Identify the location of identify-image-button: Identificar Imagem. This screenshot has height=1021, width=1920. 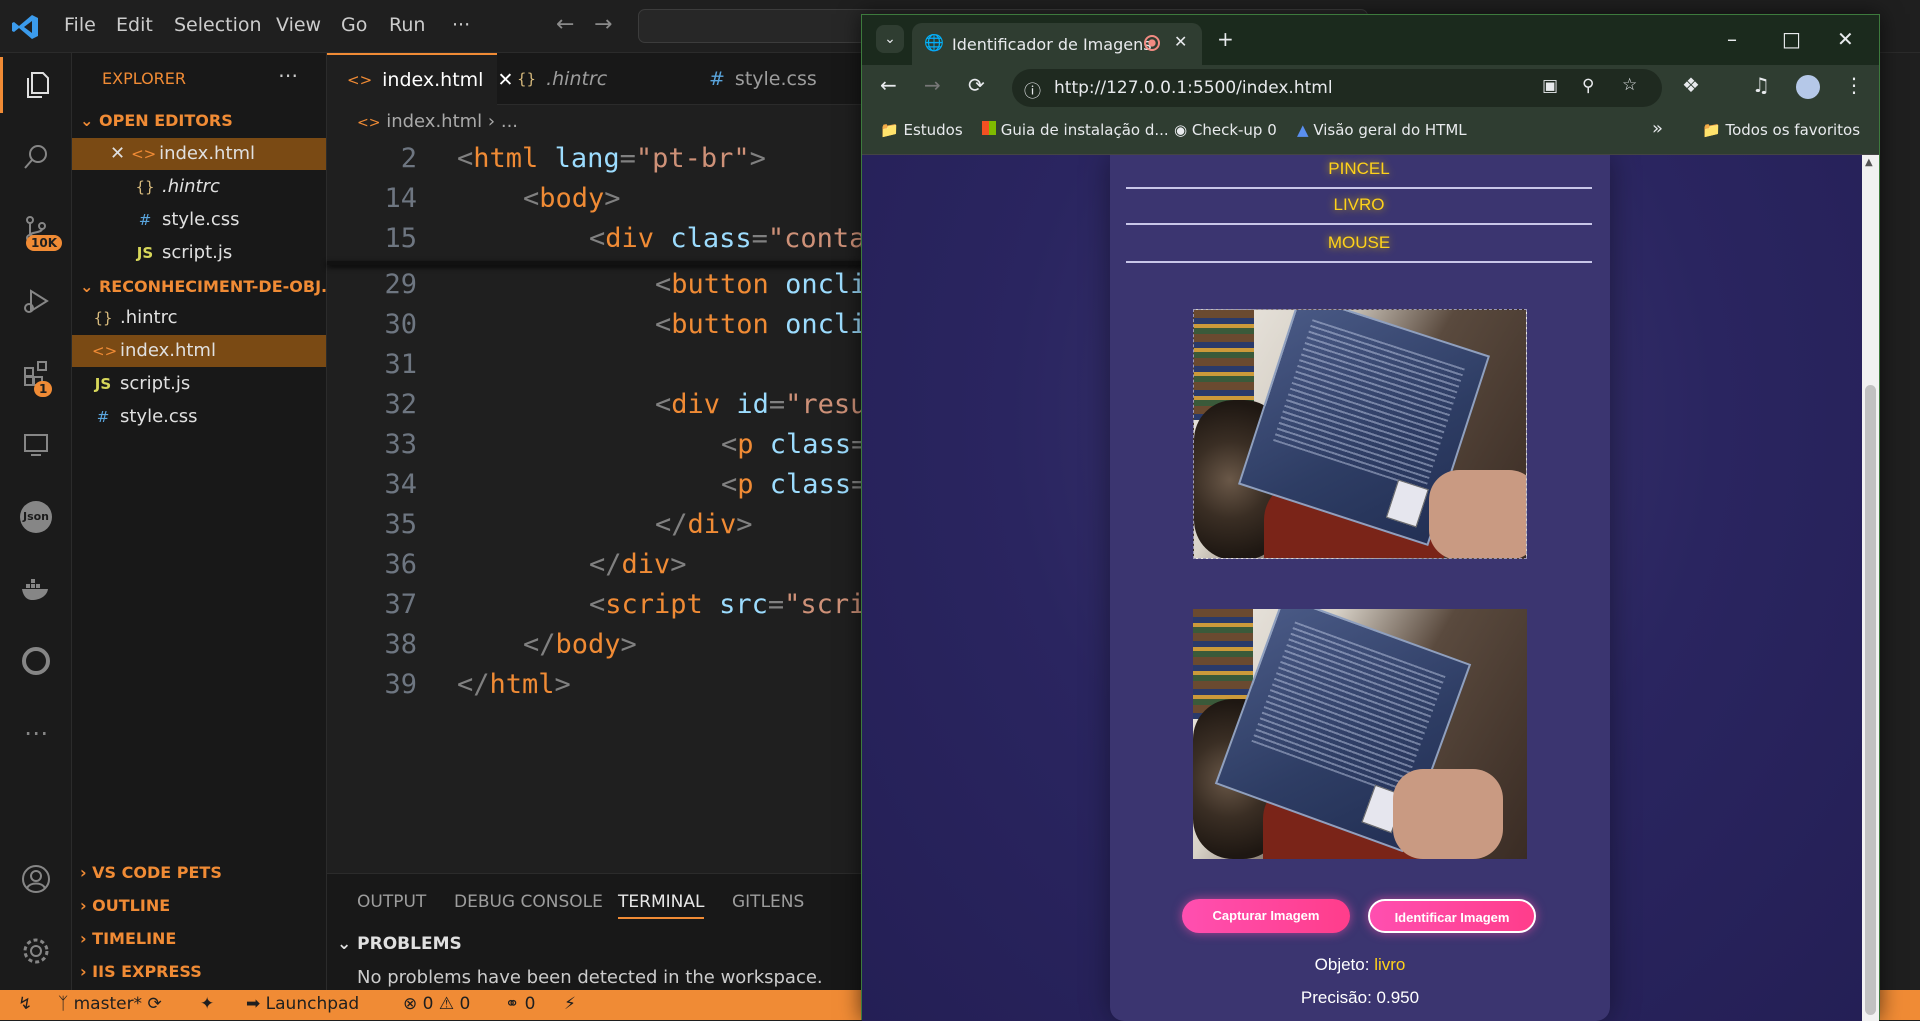
(1452, 916).